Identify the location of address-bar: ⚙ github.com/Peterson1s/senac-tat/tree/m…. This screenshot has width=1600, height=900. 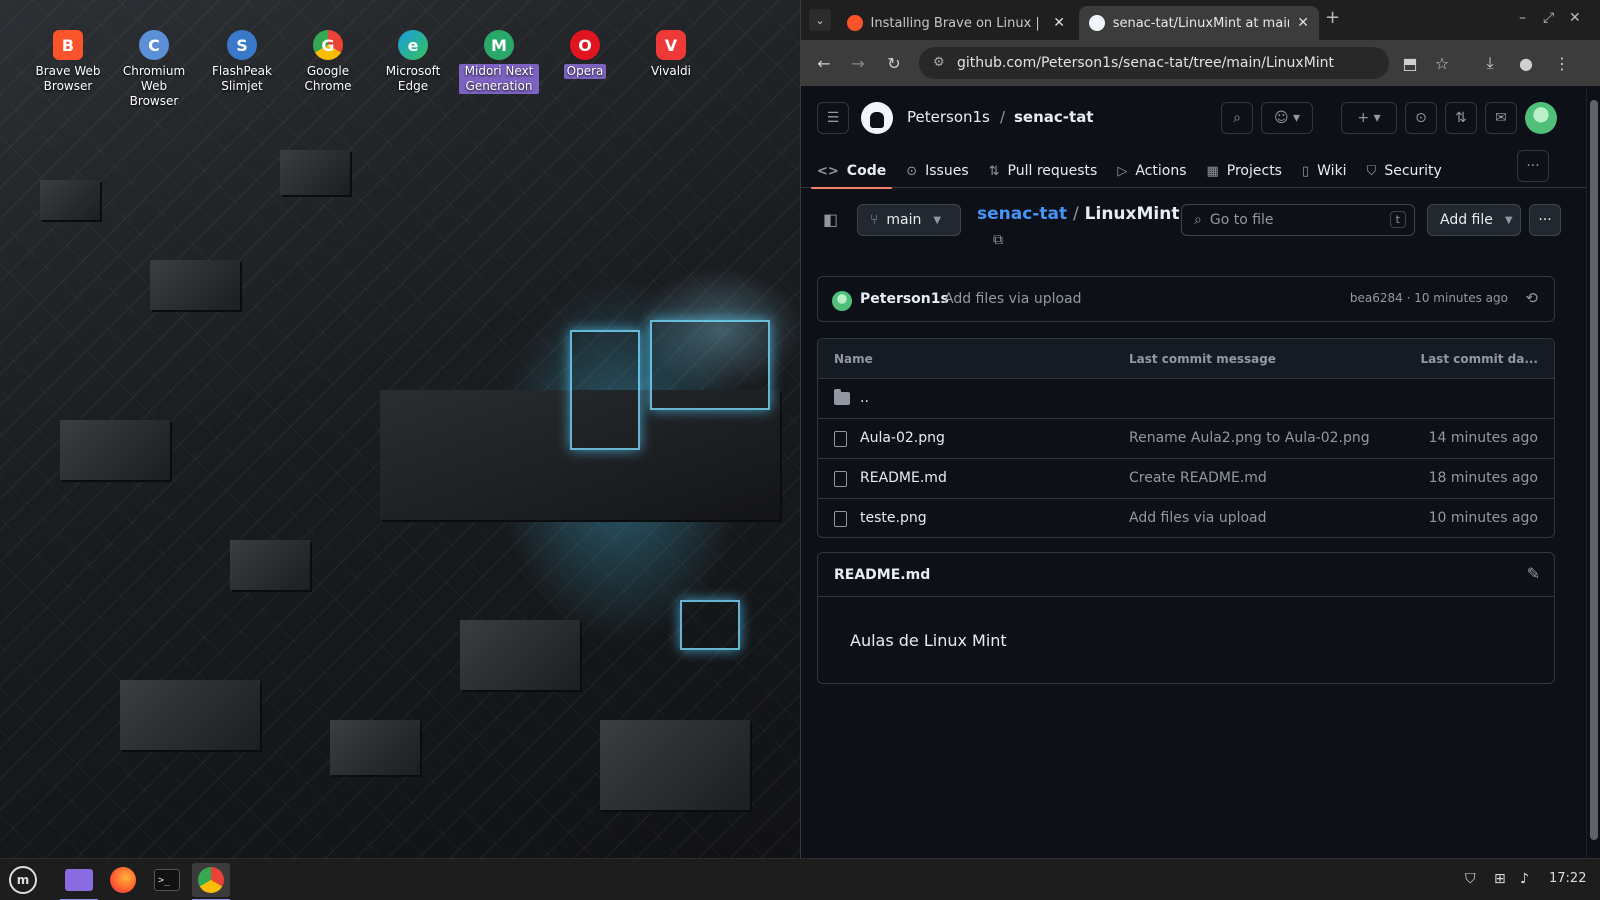
(1154, 63).